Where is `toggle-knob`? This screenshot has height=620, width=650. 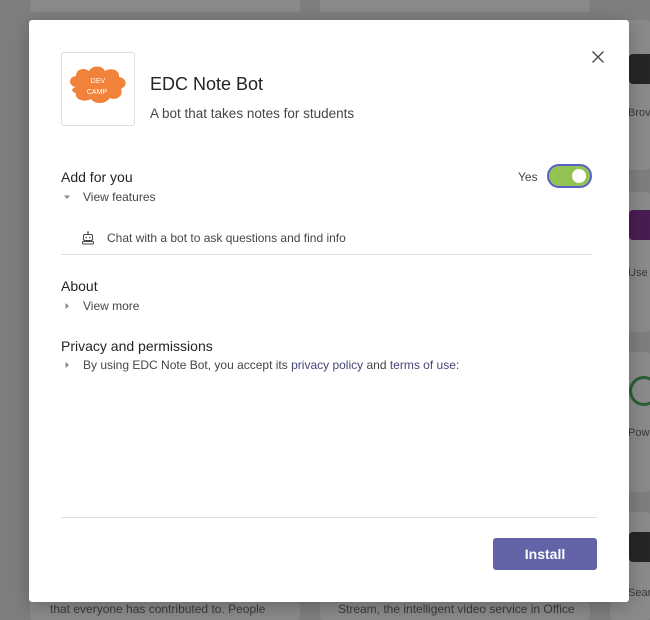 toggle-knob is located at coordinates (579, 176).